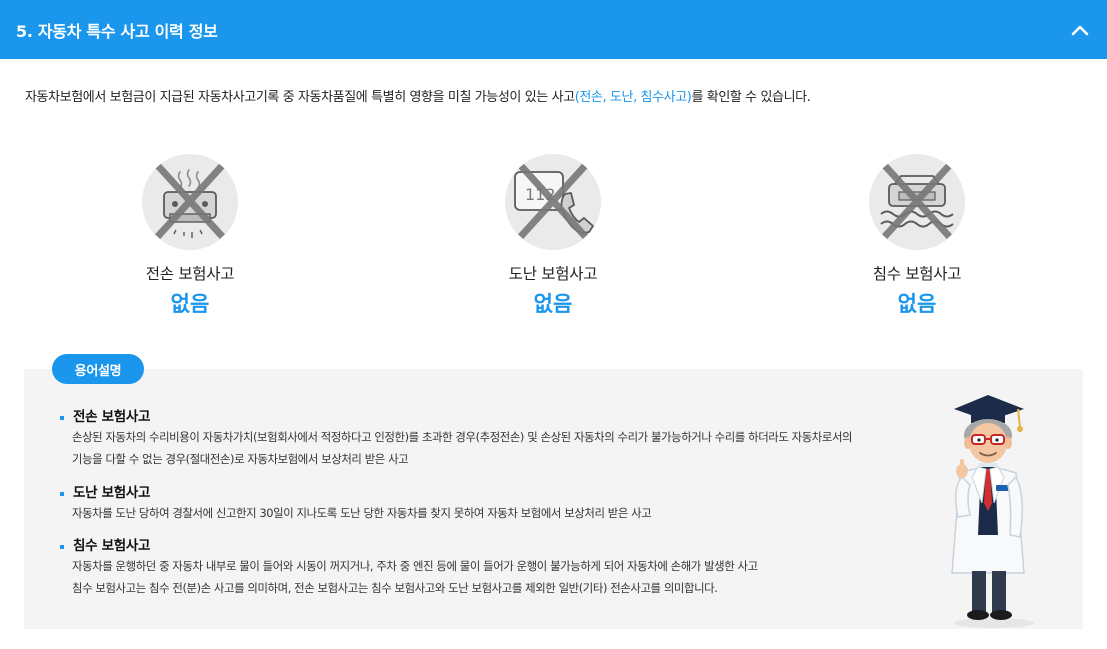 This screenshot has height=649, width=1107. I want to click on total-loss-car-icon, so click(190, 201).